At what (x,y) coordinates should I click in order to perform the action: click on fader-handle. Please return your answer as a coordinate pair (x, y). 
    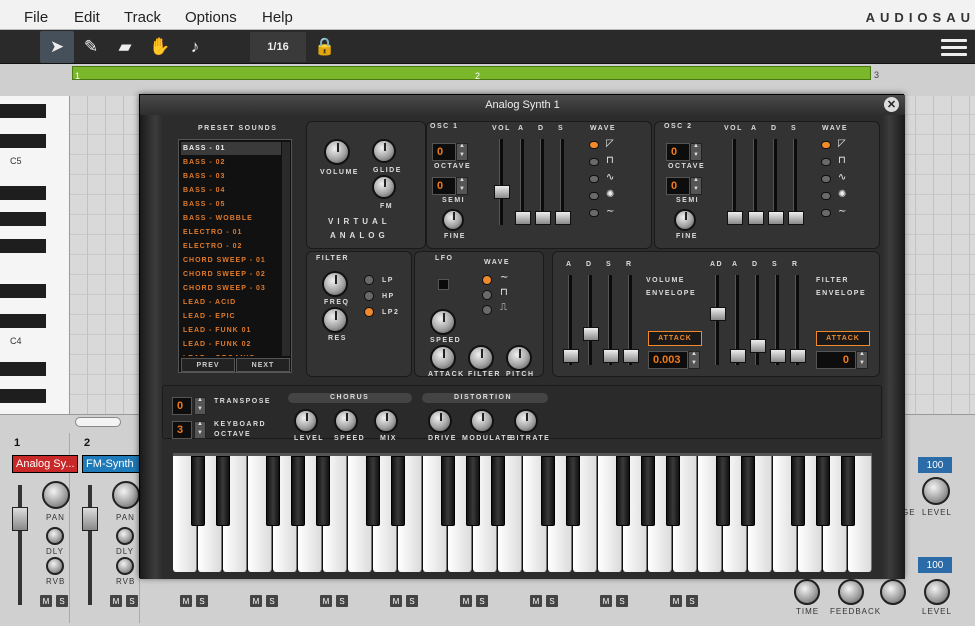
    Looking at the image, I should click on (90, 519).